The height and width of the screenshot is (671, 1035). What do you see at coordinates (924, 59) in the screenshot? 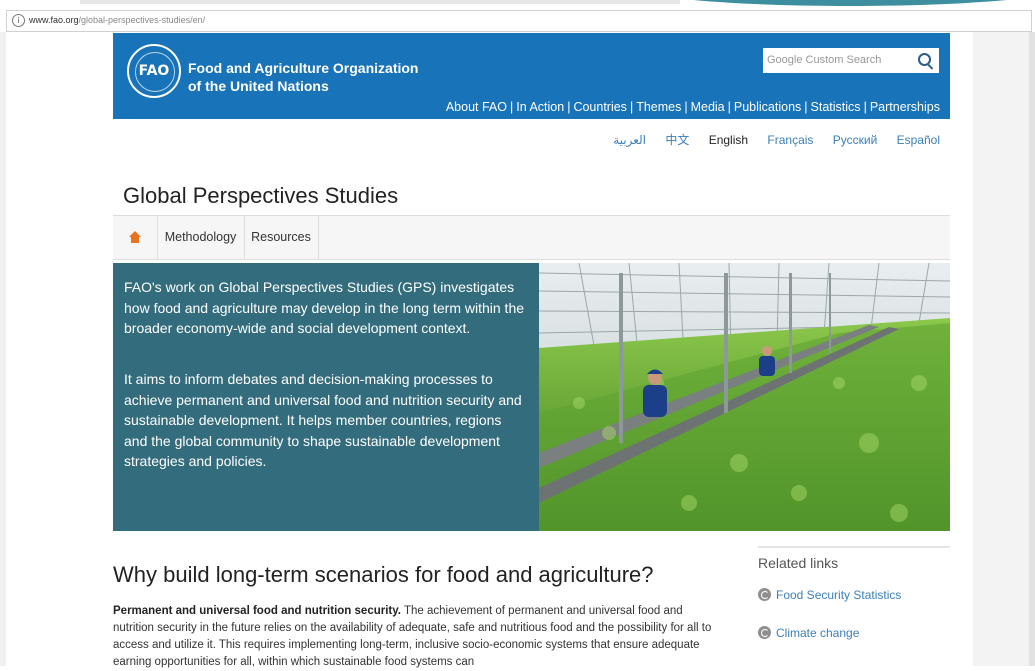
I see `search-icon` at bounding box center [924, 59].